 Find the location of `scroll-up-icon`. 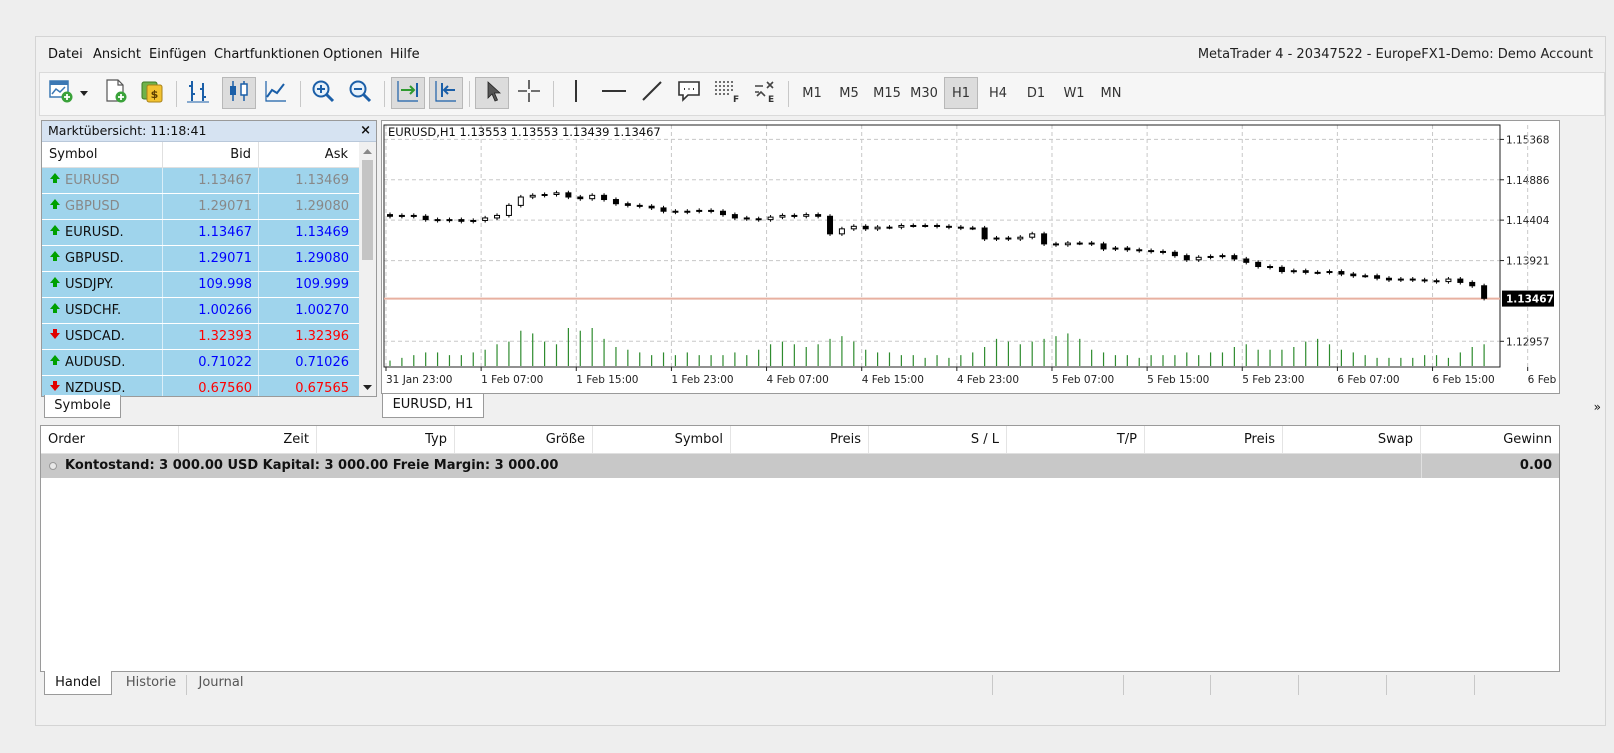

scroll-up-icon is located at coordinates (367, 151).